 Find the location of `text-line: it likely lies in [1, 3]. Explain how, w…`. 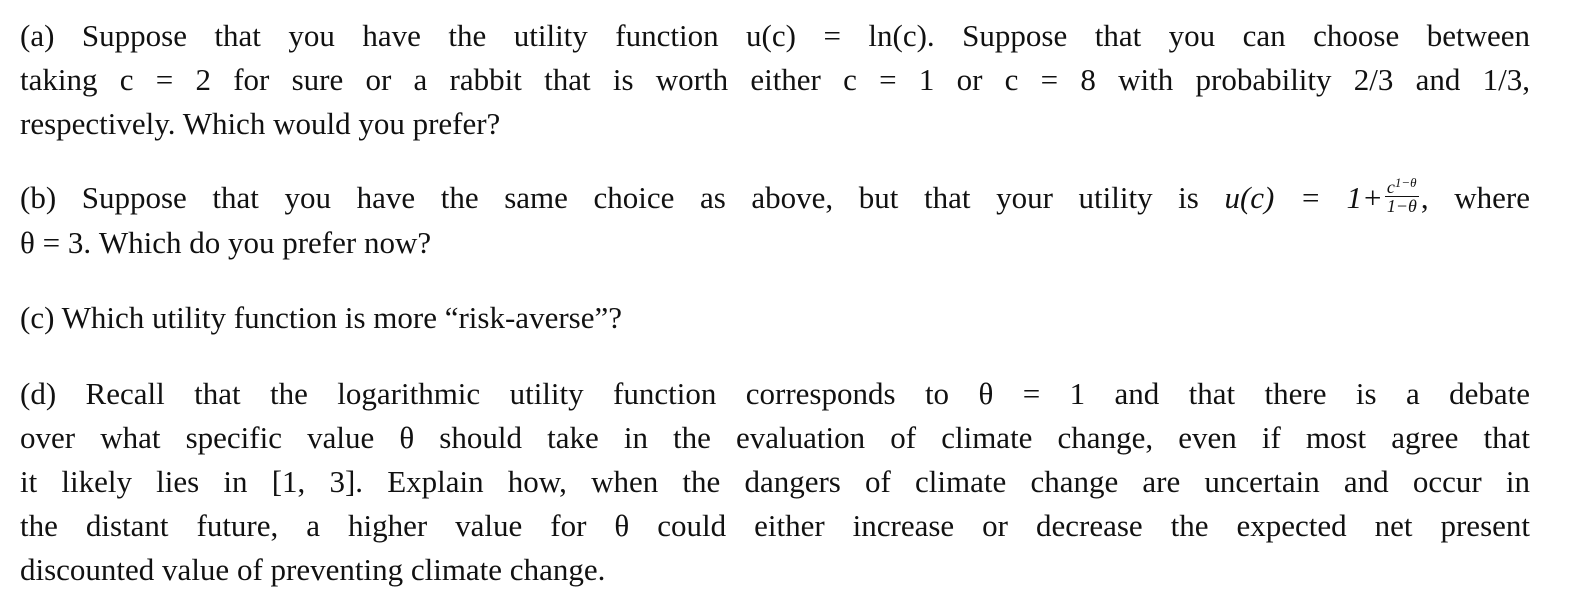

text-line: it likely lies in [1, 3]. Explain how, w… is located at coordinates (775, 481).